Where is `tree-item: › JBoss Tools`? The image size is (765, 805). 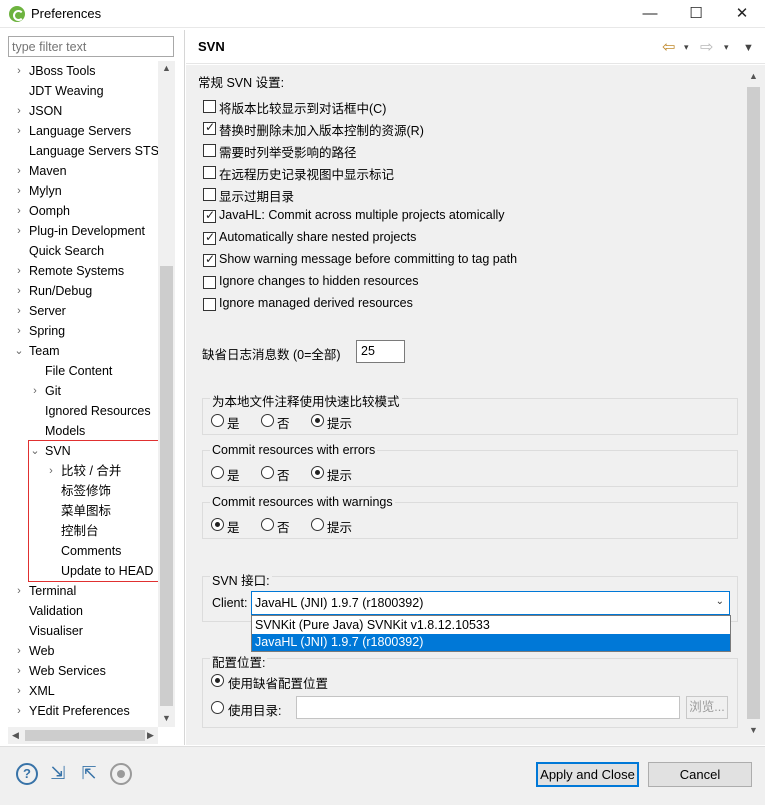 tree-item: › JBoss Tools is located at coordinates (80, 71).